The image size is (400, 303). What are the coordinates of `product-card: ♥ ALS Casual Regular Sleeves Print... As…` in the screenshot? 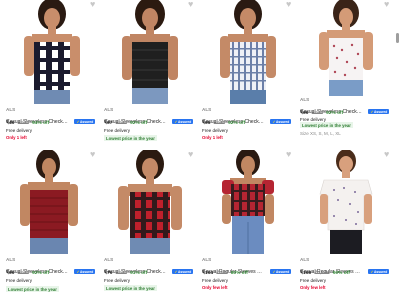 It's located at (346, 224).